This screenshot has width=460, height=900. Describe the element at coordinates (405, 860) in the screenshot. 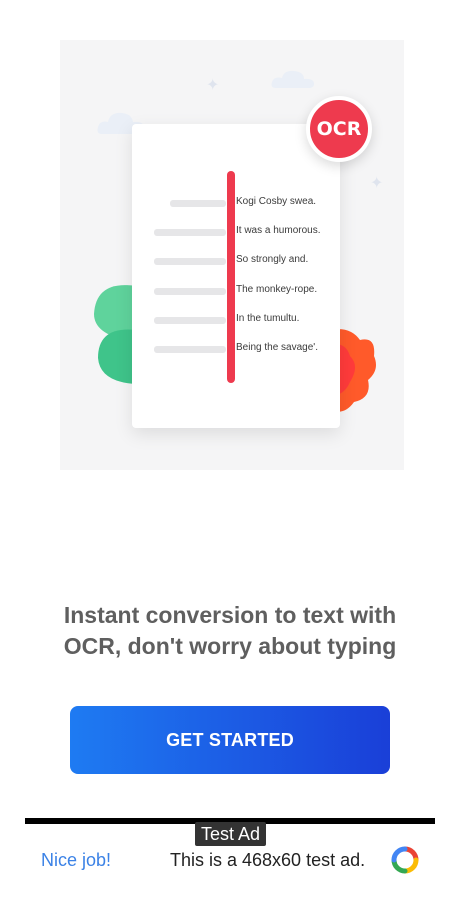

I see `adsense-logo-icon` at that location.